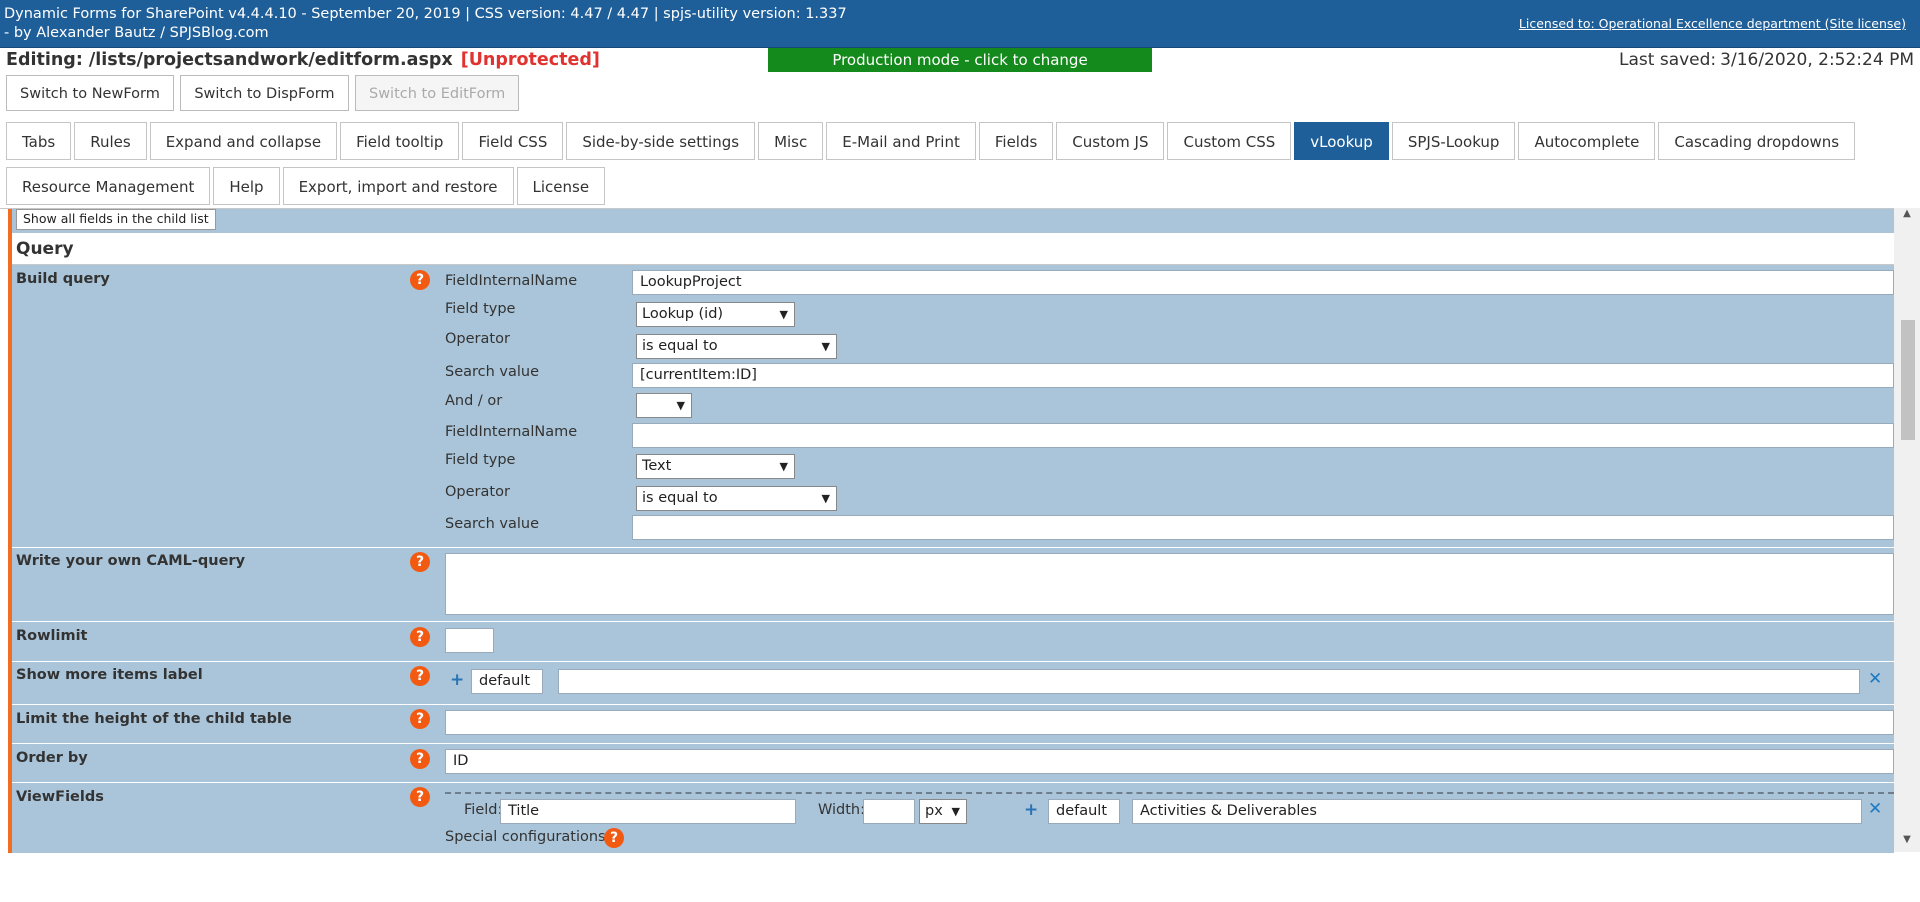 Image resolution: width=1920 pixels, height=902 pixels. I want to click on switch-to-dispform-button: Switch to DispForm, so click(264, 93).